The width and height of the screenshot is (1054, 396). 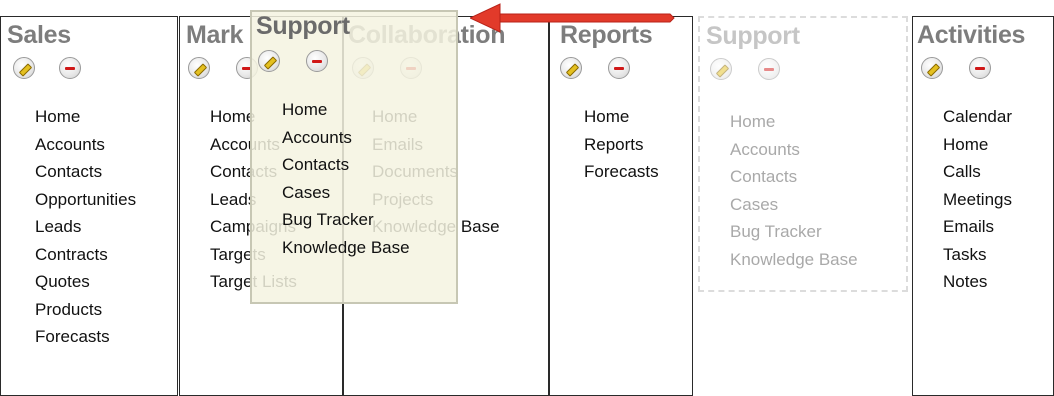 I want to click on list-item: Emails, so click(x=977, y=227).